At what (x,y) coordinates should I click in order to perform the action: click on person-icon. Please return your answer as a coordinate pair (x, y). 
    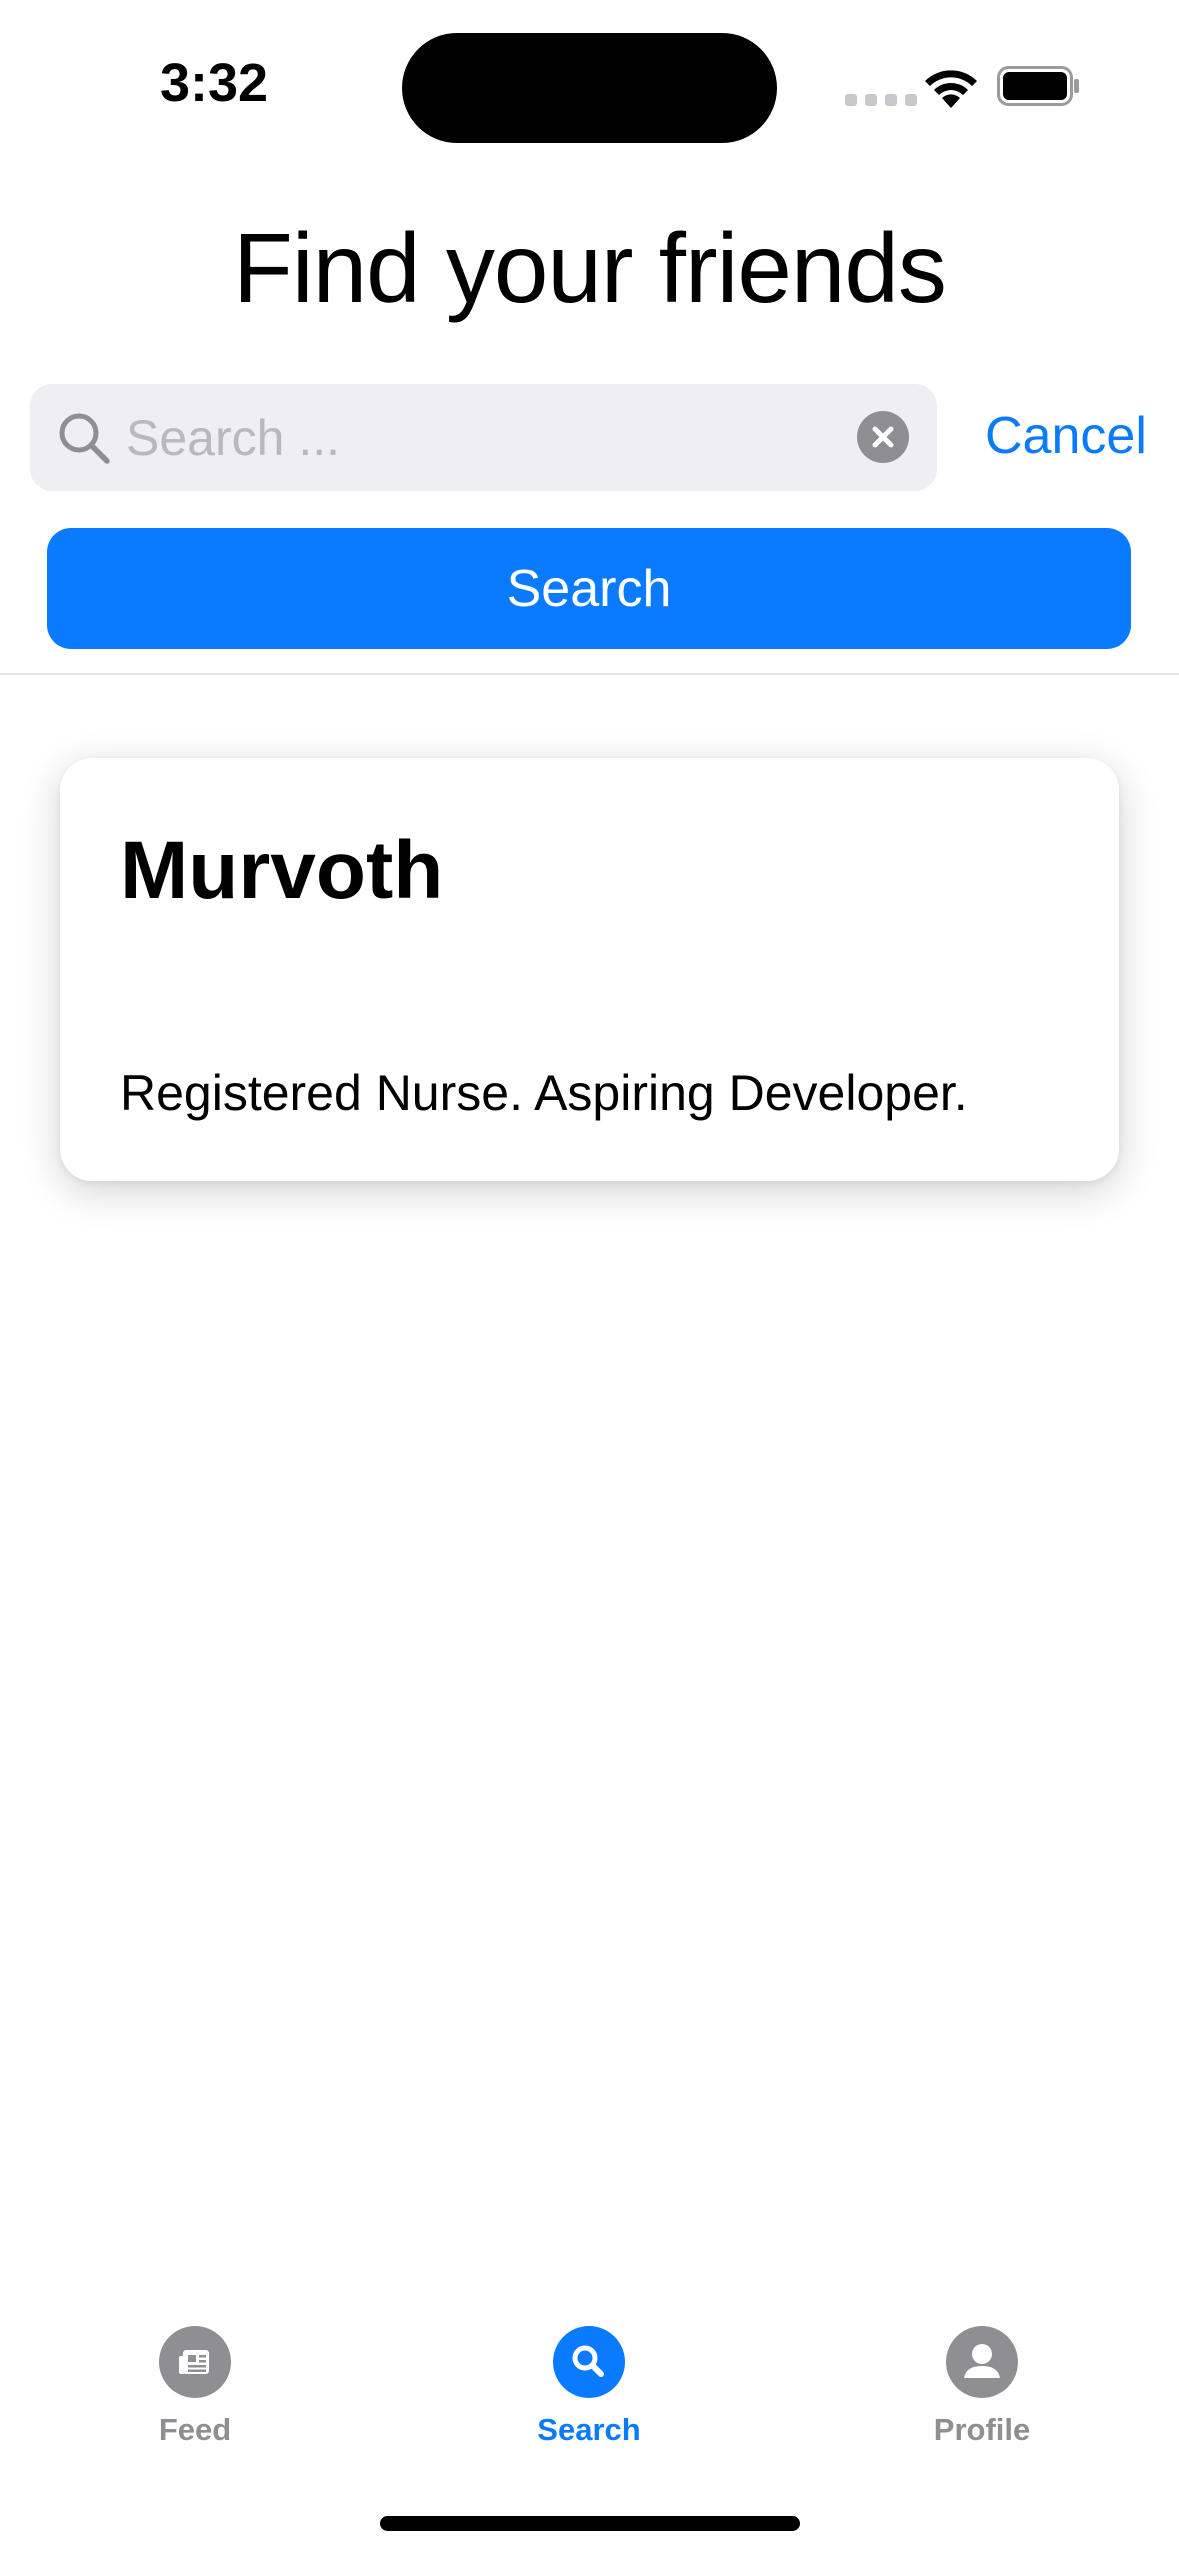
    Looking at the image, I should click on (982, 2362).